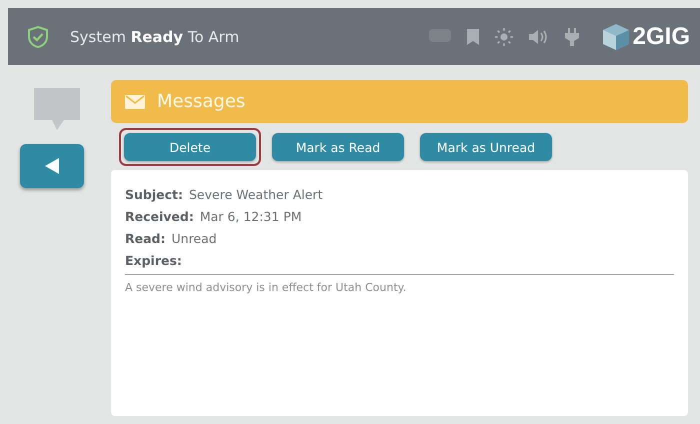 Image resolution: width=700 pixels, height=424 pixels. I want to click on shield-check-icon, so click(38, 36).